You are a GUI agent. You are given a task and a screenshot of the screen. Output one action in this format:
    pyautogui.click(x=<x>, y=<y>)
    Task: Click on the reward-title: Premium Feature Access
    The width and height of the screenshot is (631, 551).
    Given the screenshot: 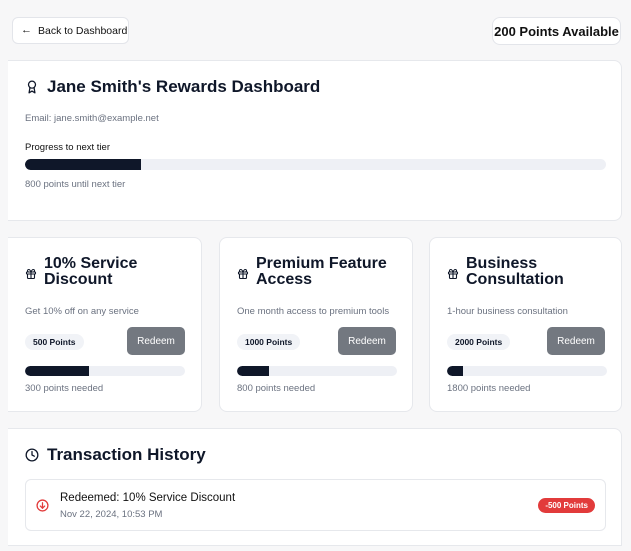 What is the action you would take?
    pyautogui.click(x=322, y=272)
    